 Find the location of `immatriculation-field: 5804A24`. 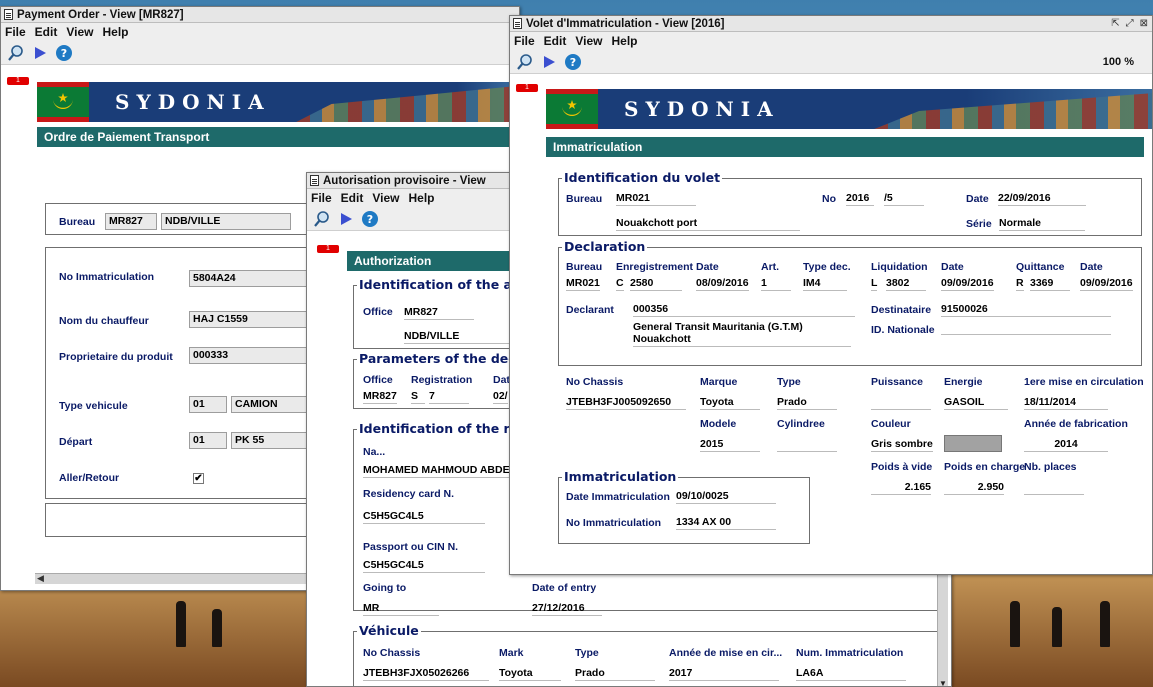

immatriculation-field: 5804A24 is located at coordinates (249, 278).